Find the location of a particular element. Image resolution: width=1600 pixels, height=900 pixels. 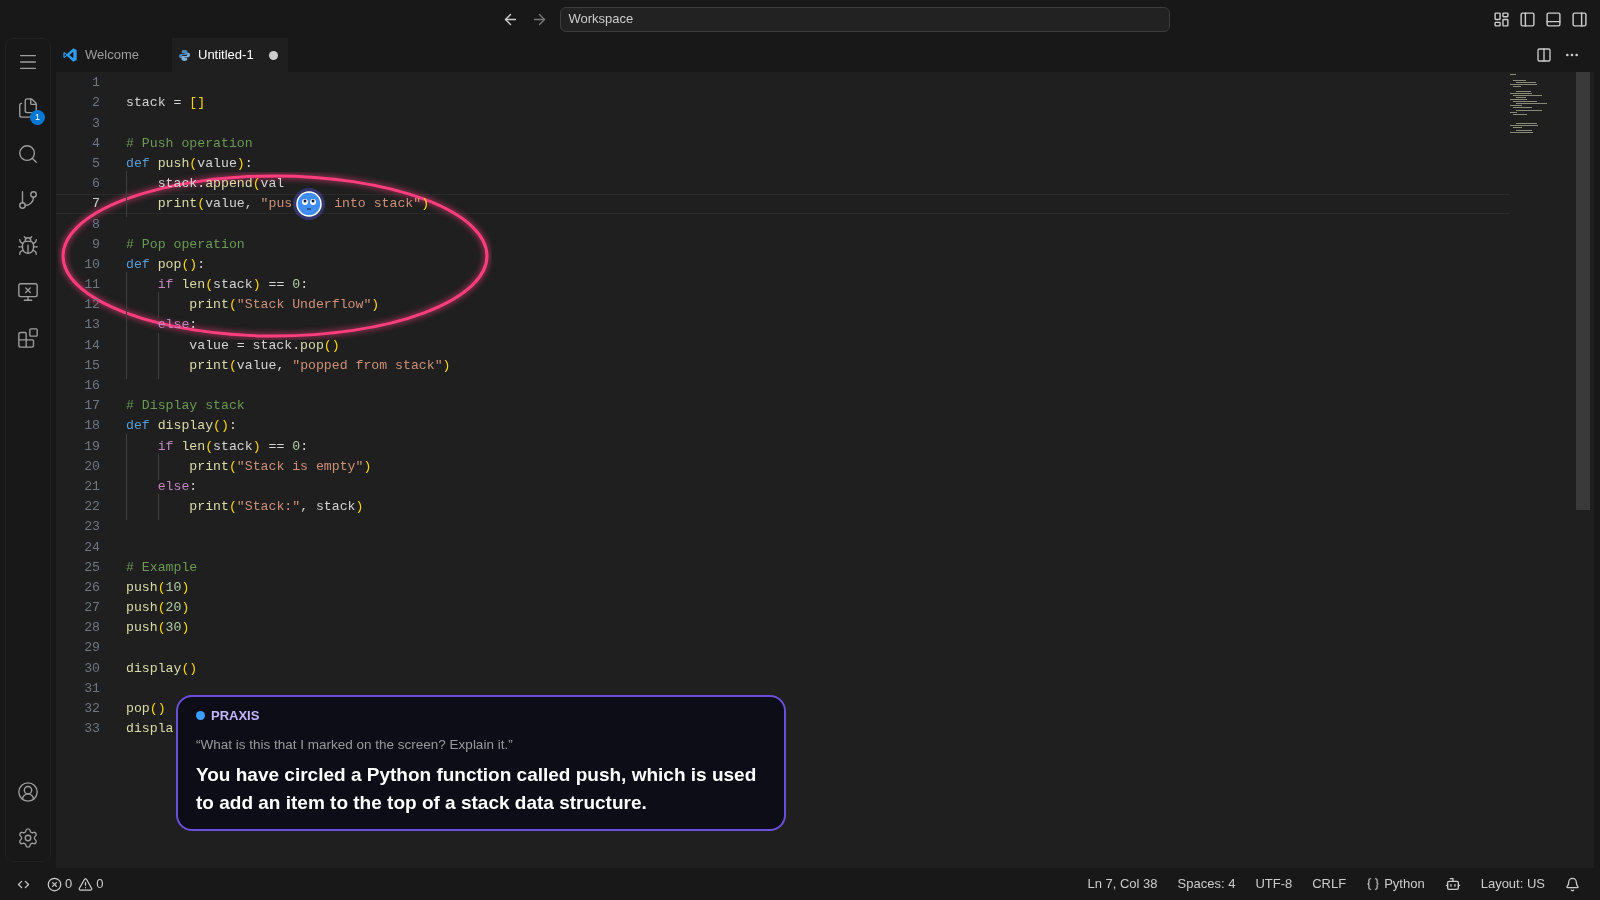

code-text: push(20) is located at coordinates (158, 608).